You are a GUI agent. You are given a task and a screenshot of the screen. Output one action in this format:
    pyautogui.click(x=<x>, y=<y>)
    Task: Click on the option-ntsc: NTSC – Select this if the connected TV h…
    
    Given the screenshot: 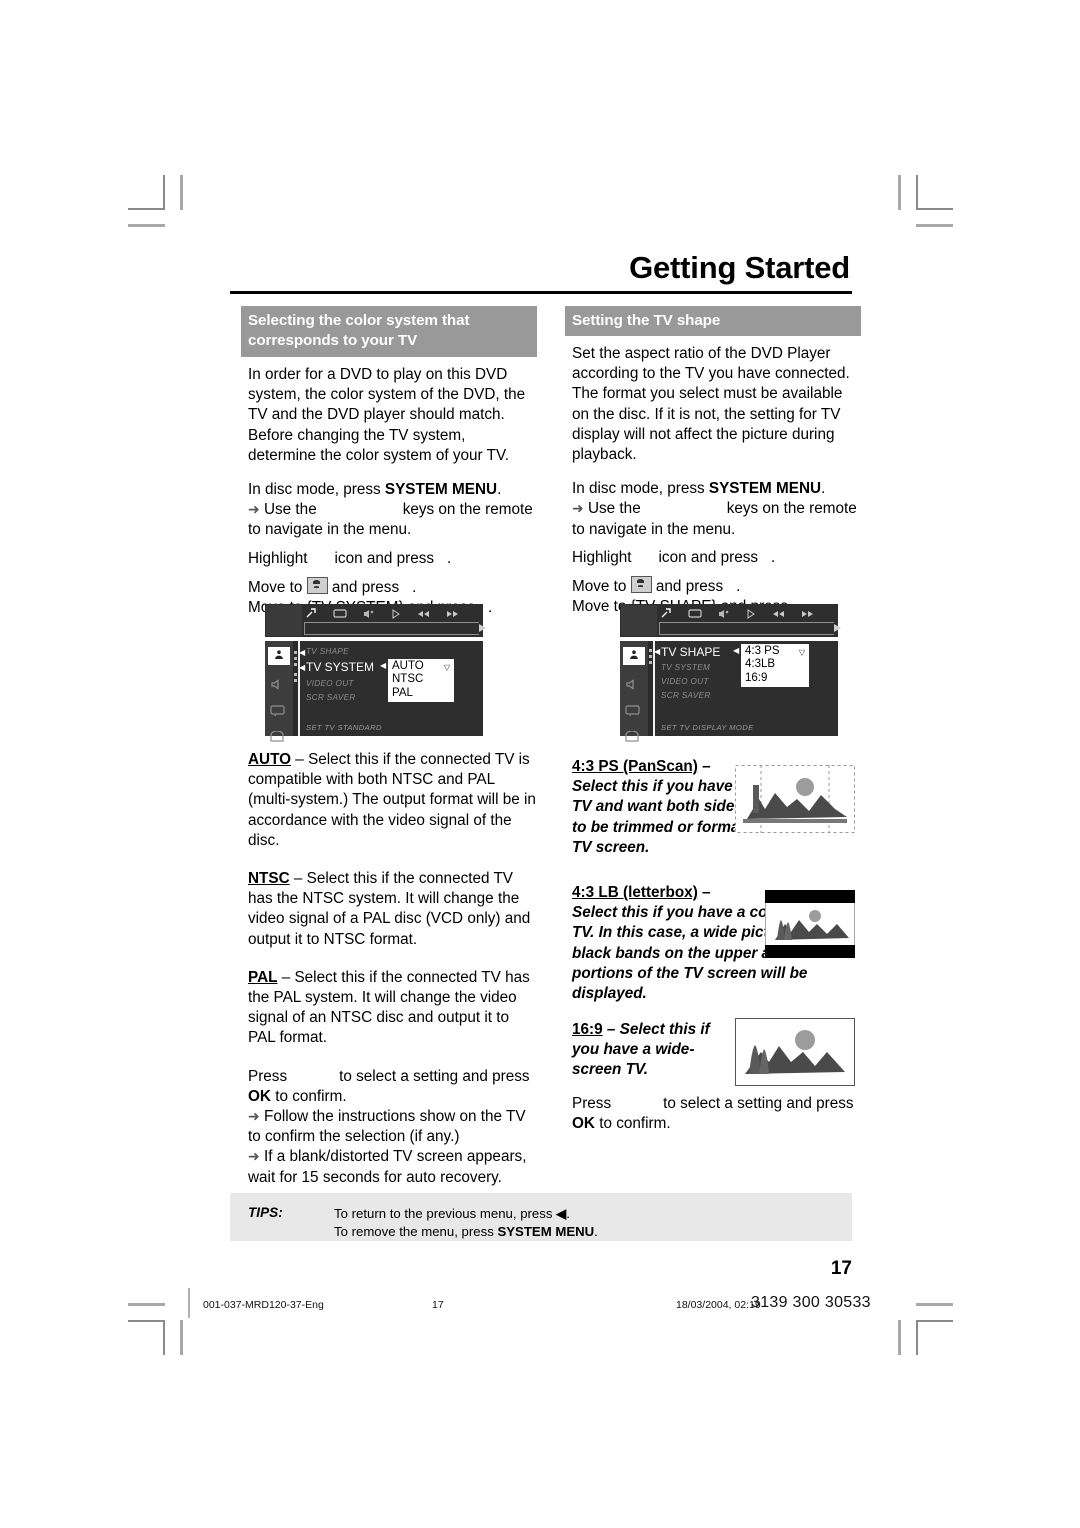 What is the action you would take?
    pyautogui.click(x=392, y=909)
    